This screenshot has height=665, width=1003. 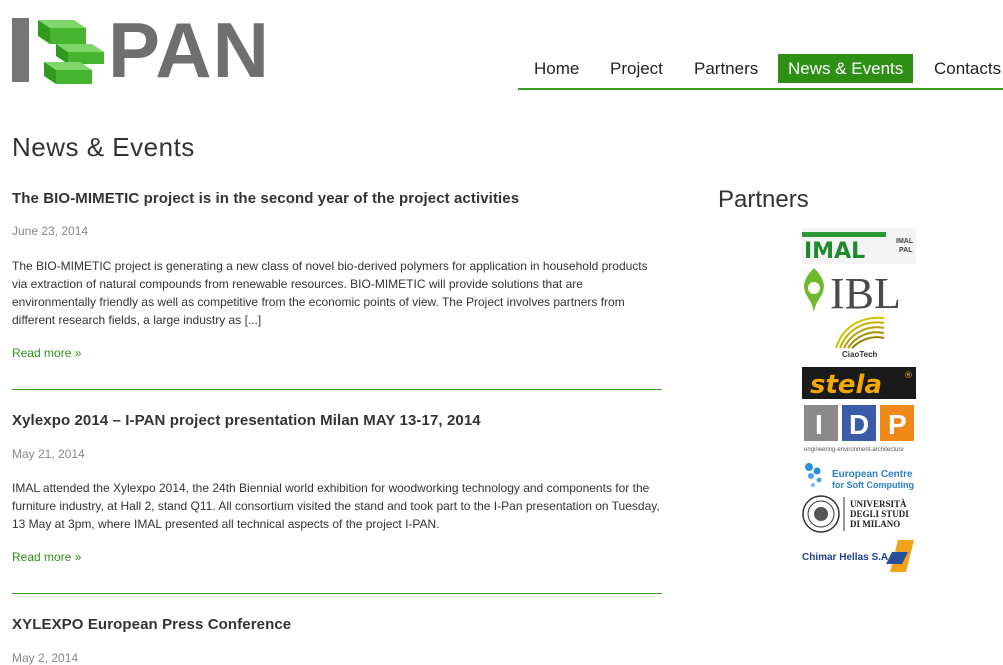 What do you see at coordinates (879, 514) in the screenshot?
I see `unimi-line-2: DEGLI STUDI` at bounding box center [879, 514].